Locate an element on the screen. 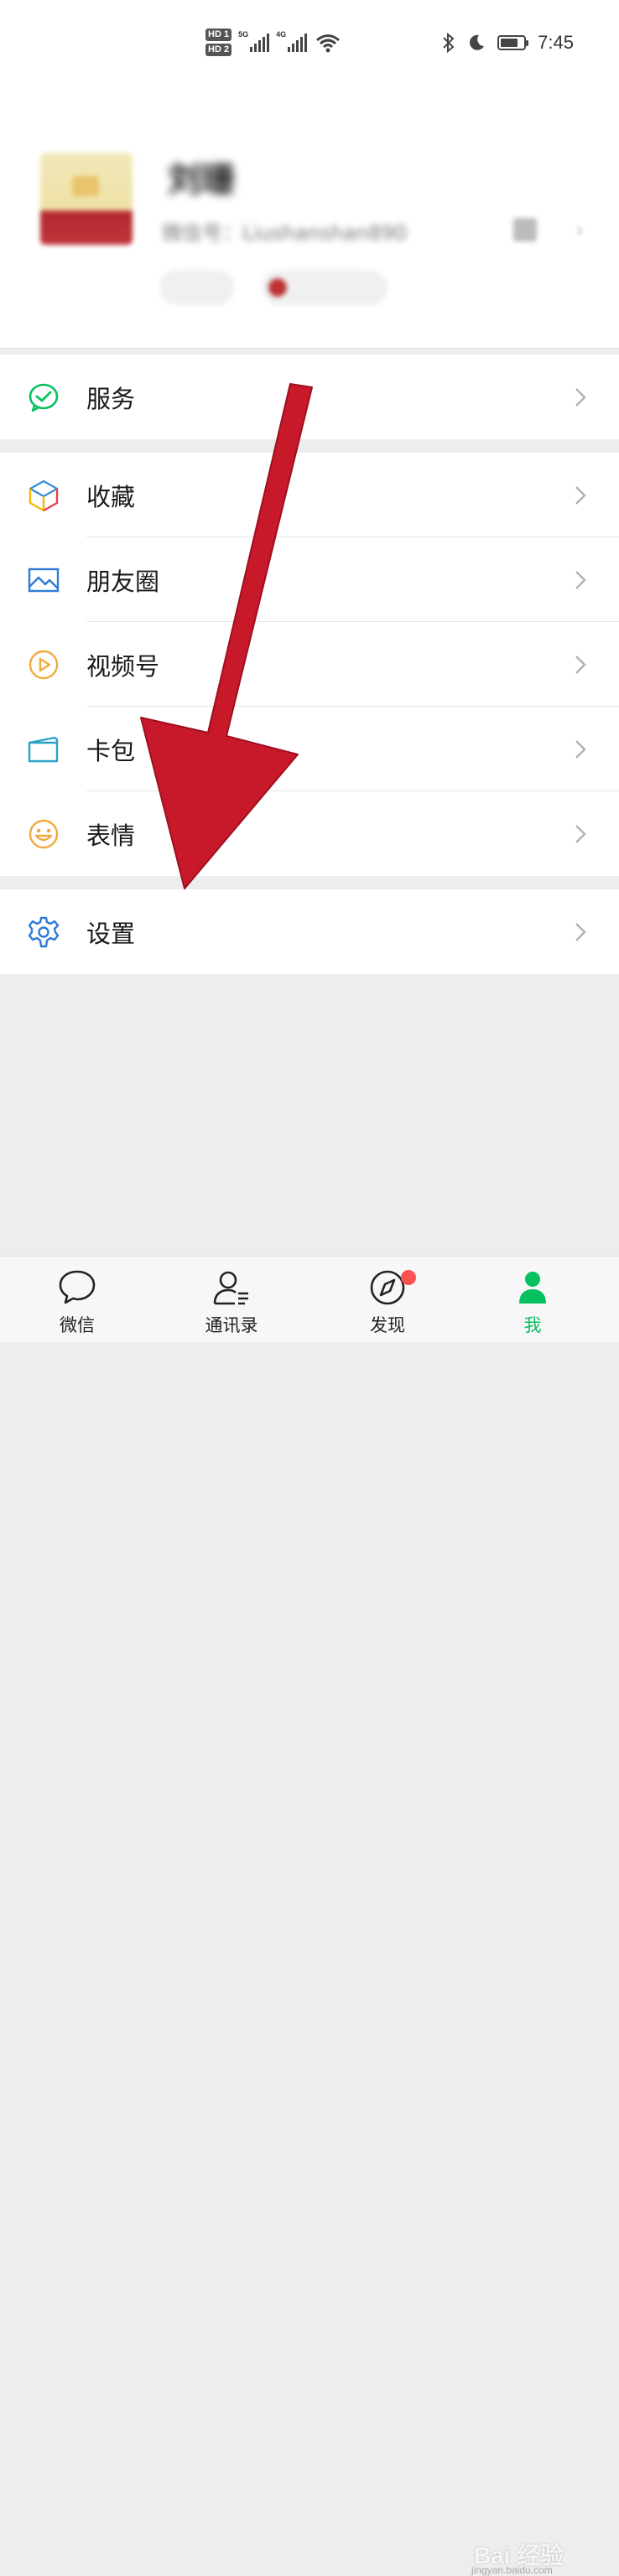 The height and width of the screenshot is (2576, 619). tab-chats: 微信 is located at coordinates (77, 1299).